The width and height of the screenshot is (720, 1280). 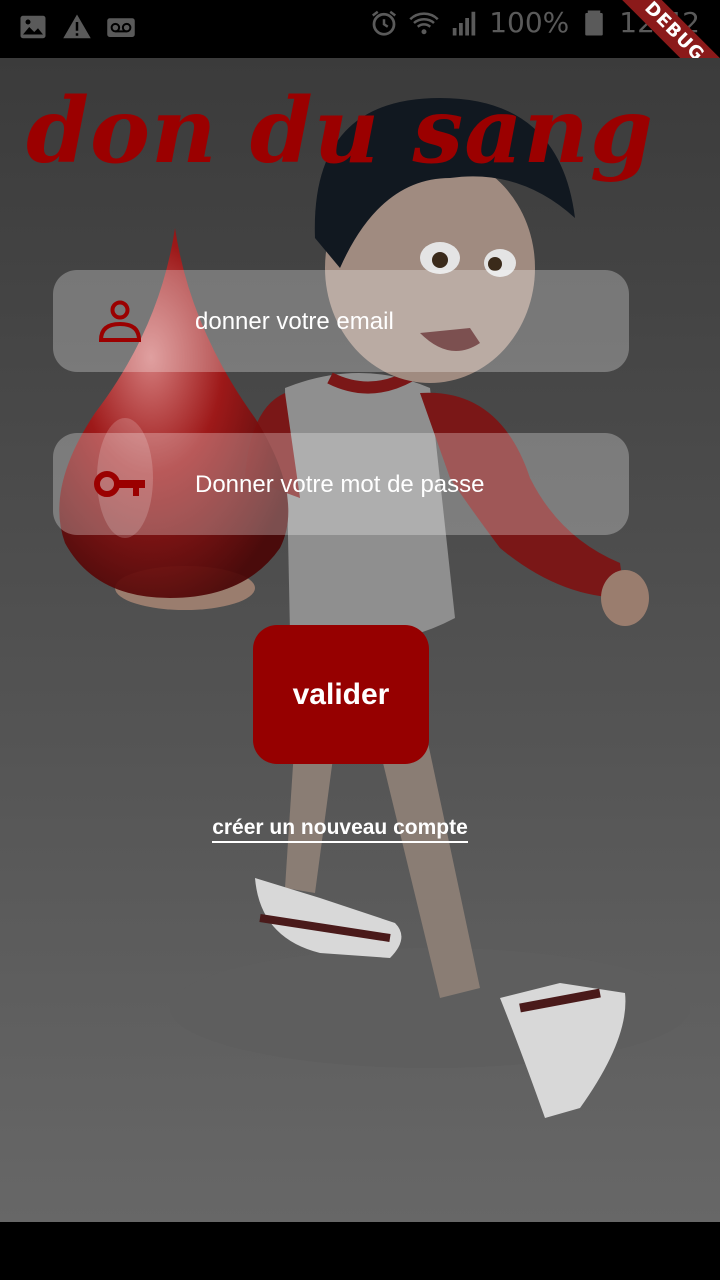 What do you see at coordinates (119, 484) in the screenshot?
I see `key-icon` at bounding box center [119, 484].